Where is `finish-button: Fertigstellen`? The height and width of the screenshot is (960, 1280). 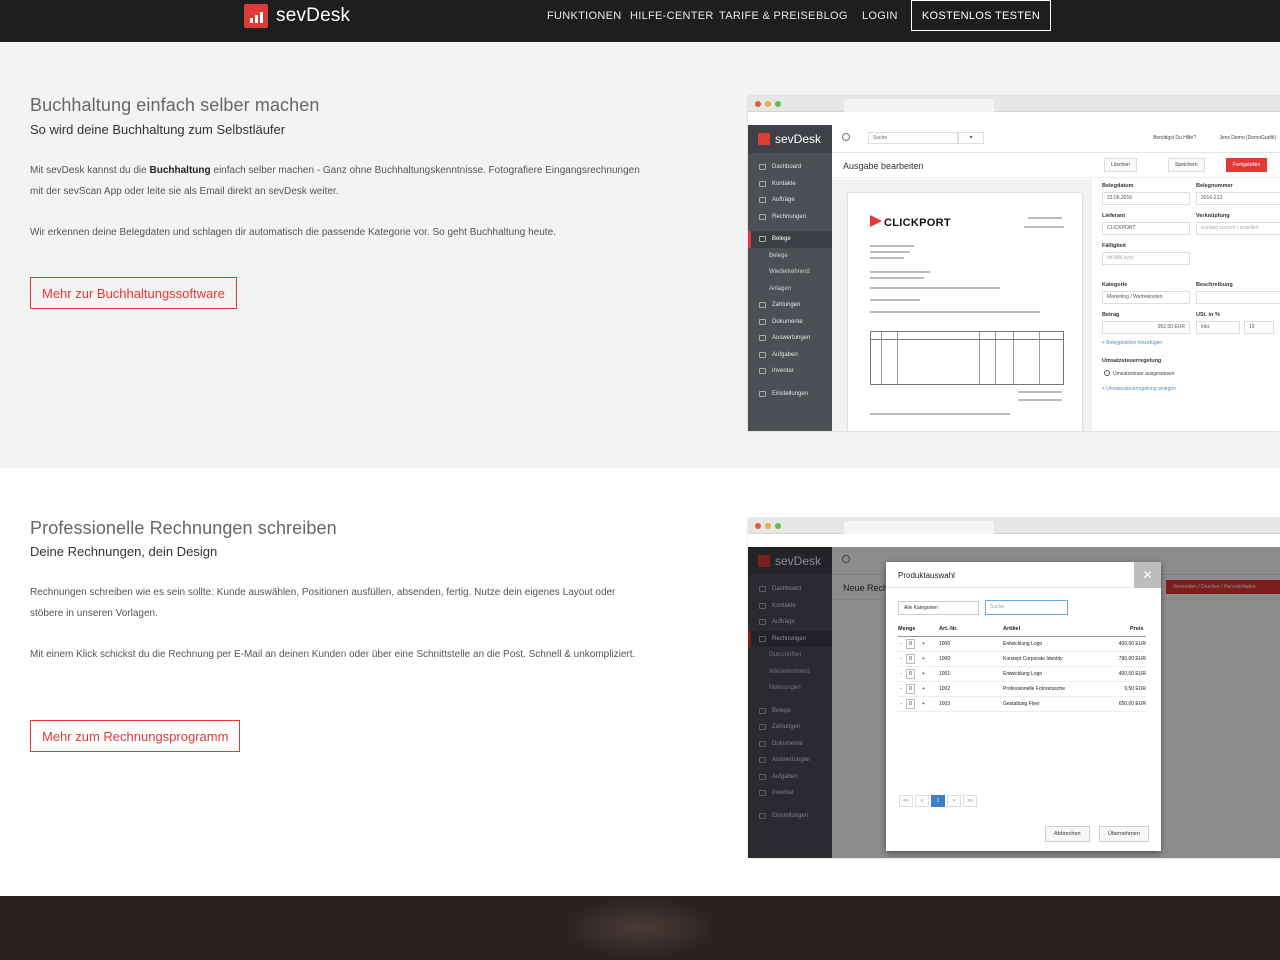 finish-button: Fertigstellen is located at coordinates (1247, 165).